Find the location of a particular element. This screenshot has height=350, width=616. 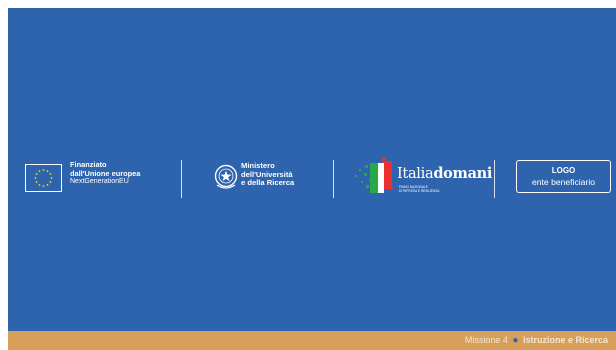

logo-label: LOGO is located at coordinates (563, 170).